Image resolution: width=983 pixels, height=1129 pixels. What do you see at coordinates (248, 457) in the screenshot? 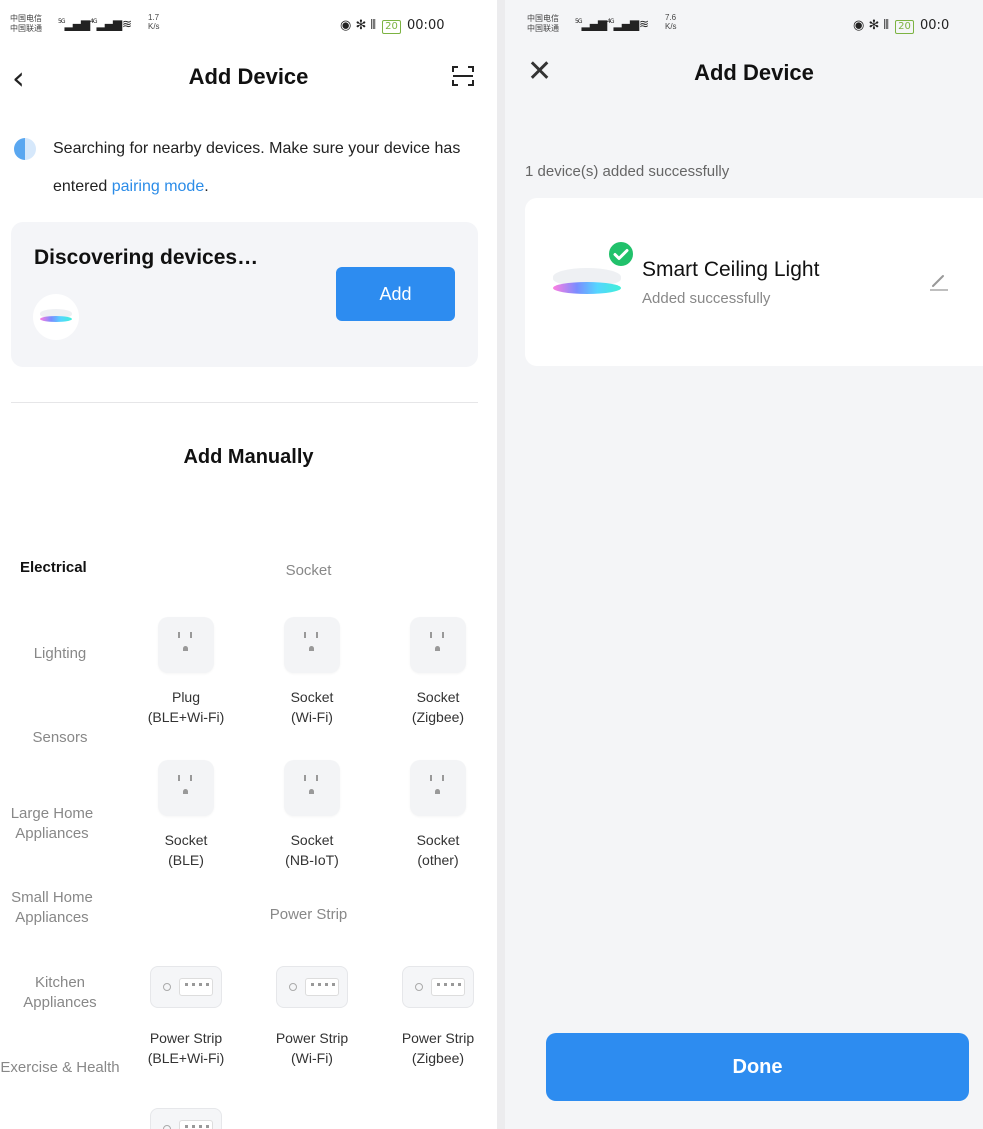
I see `add-manually-title: Add Manually` at bounding box center [248, 457].